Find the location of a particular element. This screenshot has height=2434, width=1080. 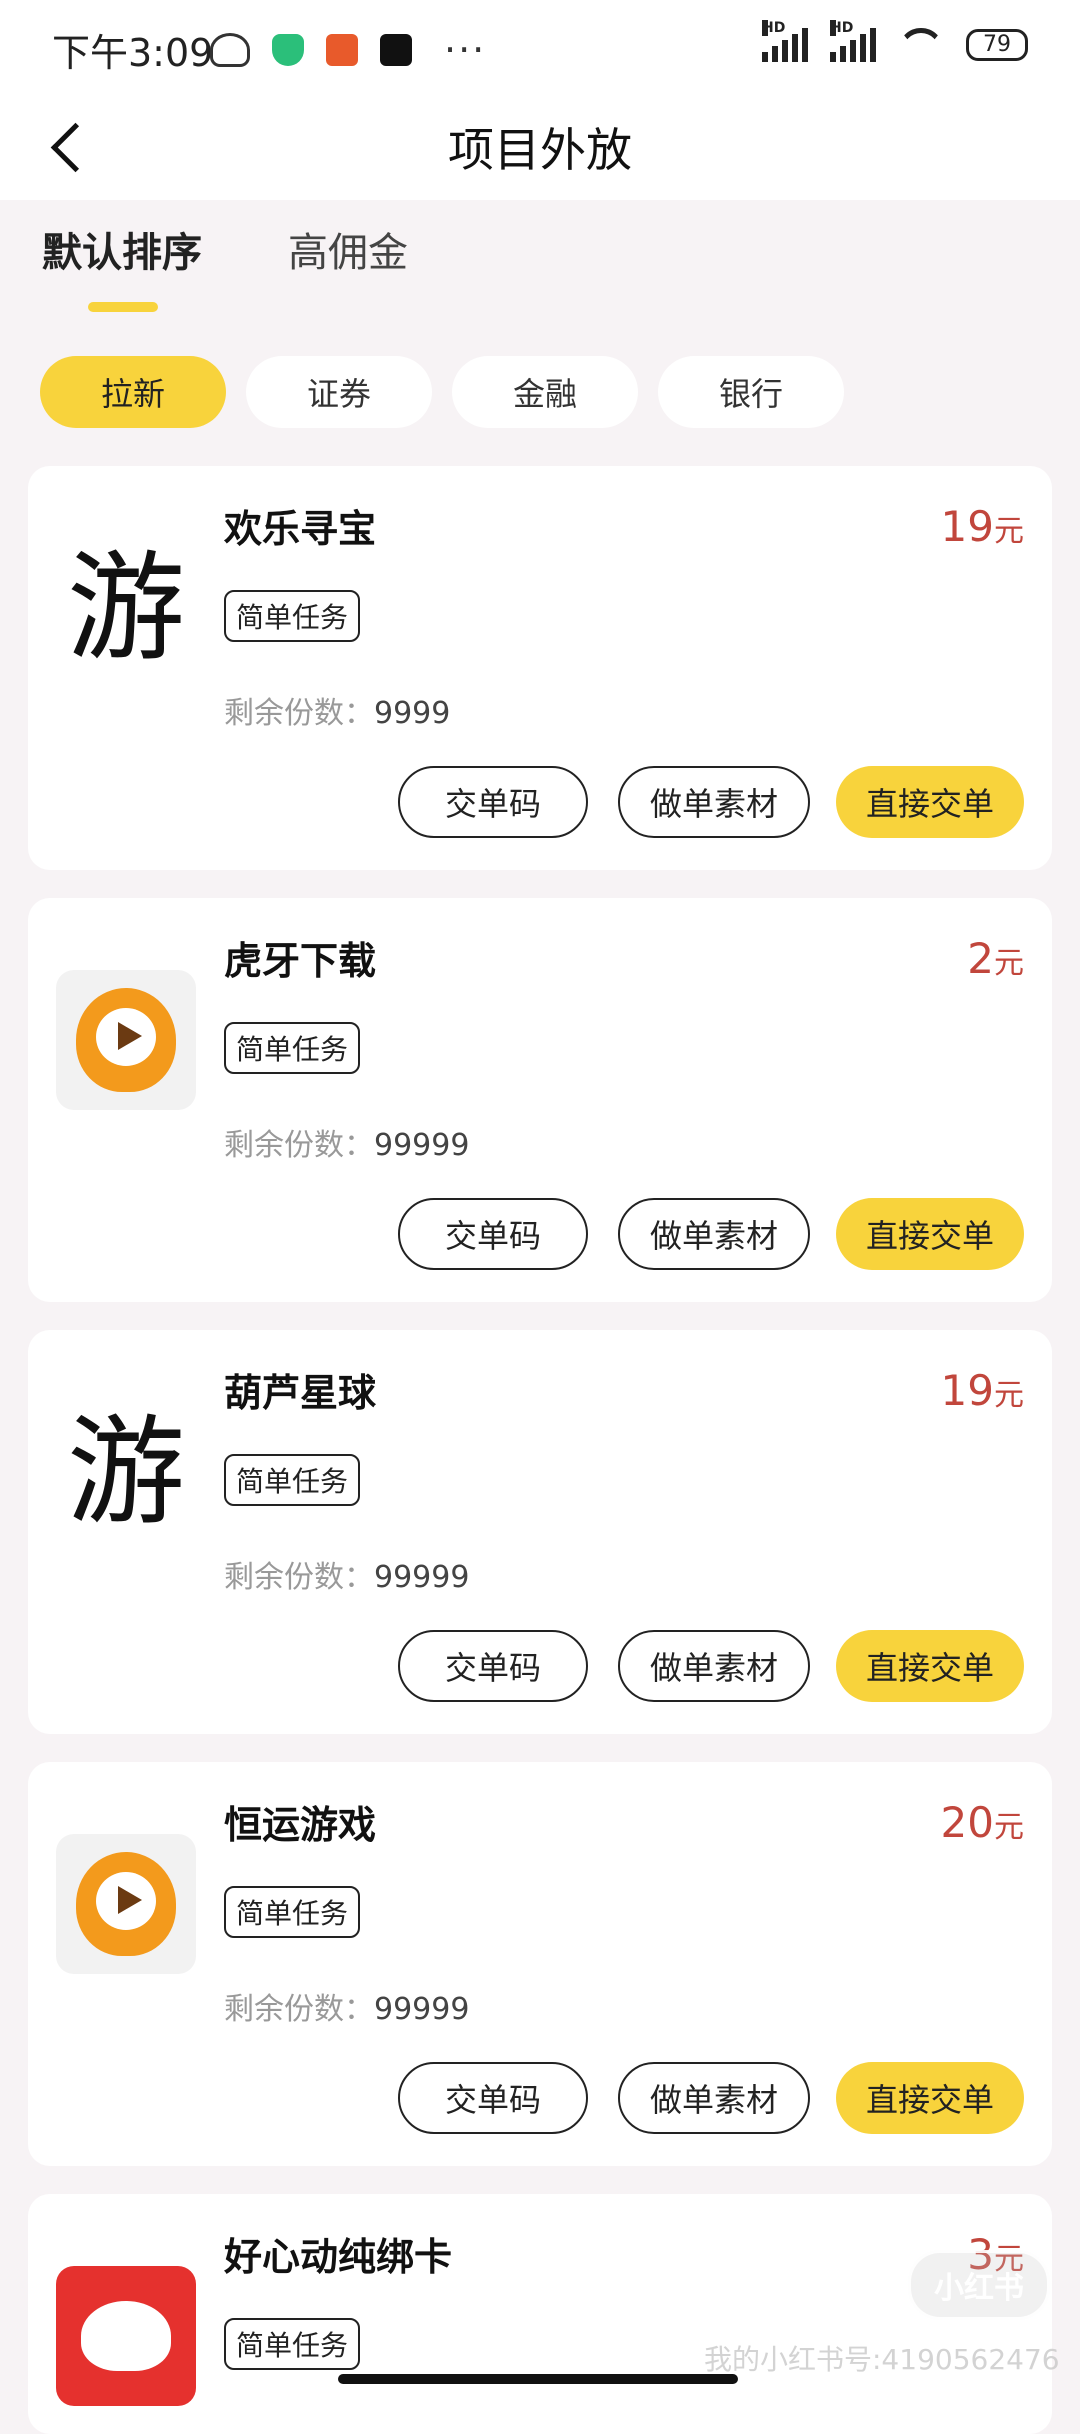

page-title: 项目外放 is located at coordinates (540, 150).